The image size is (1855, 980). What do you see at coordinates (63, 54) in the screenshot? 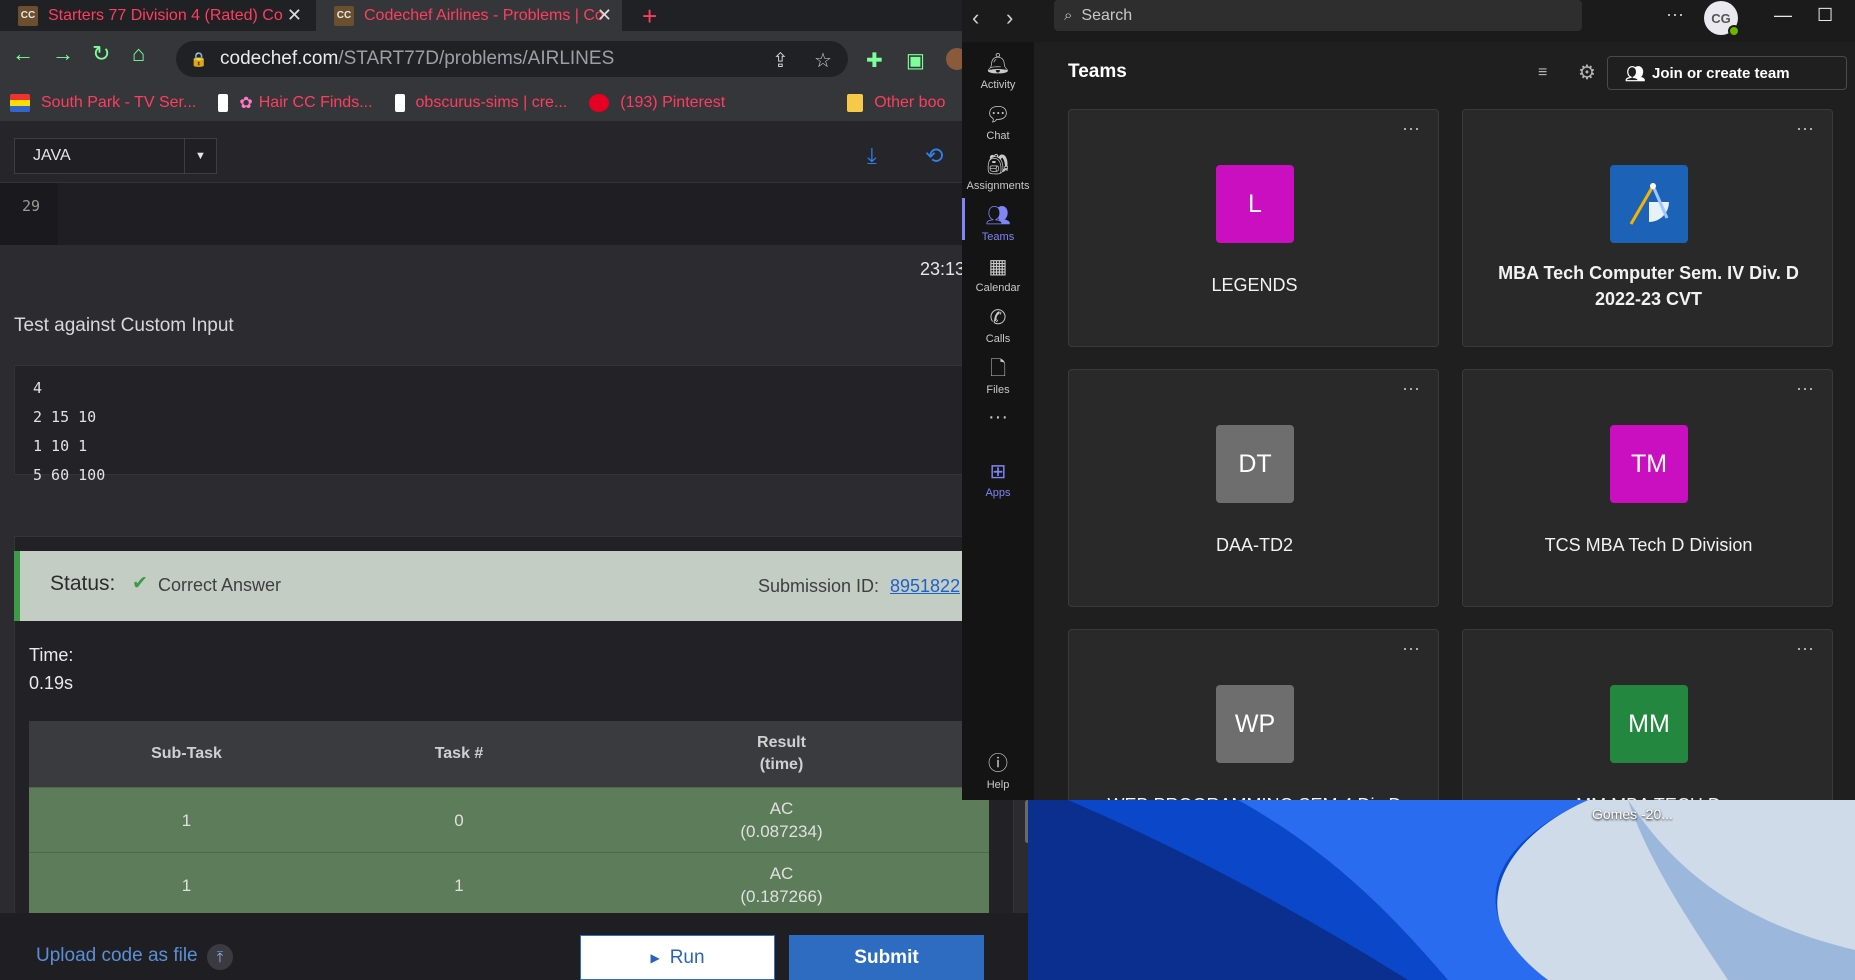
I see `forward-arrow-icon: →` at bounding box center [63, 54].